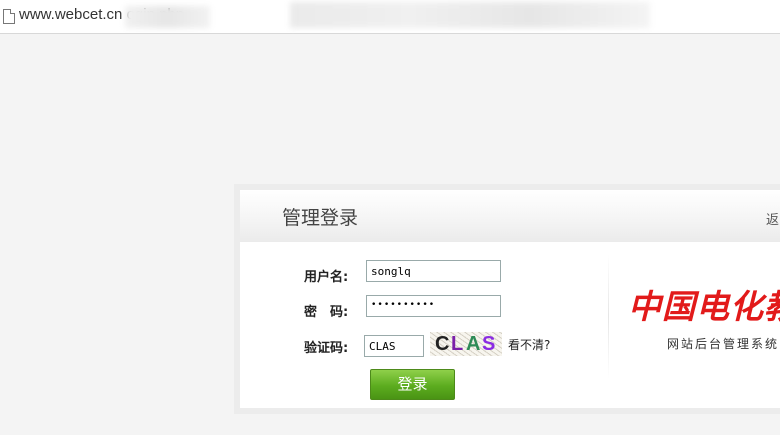  I want to click on page-title: 管理登录, so click(320, 218).